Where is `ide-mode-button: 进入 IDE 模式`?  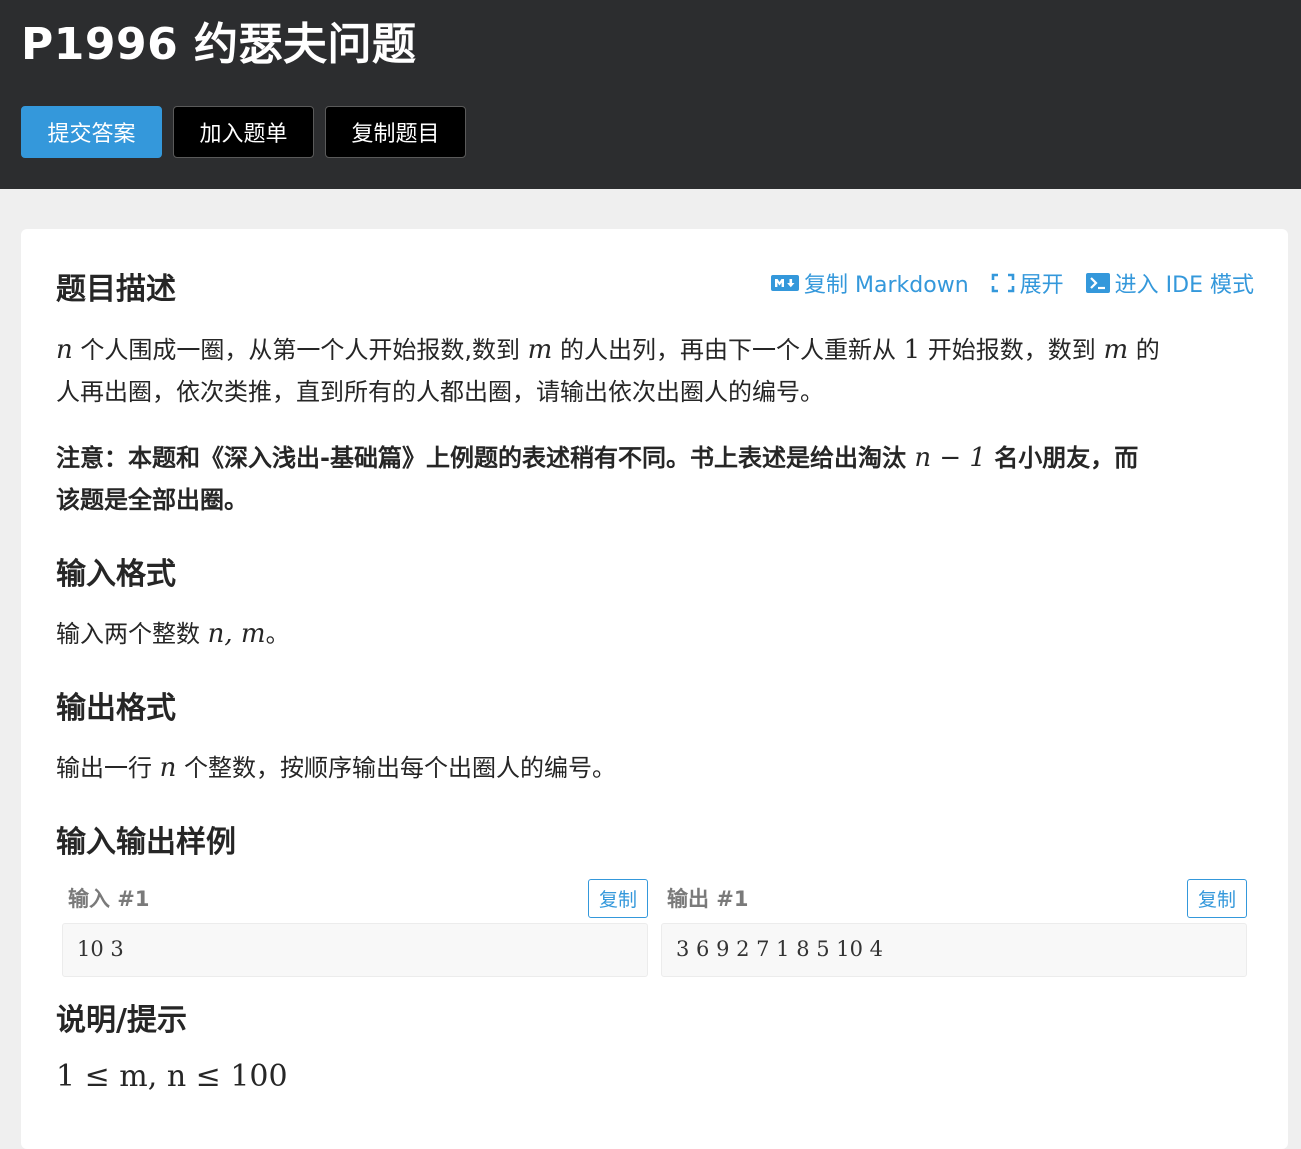
ide-mode-button: 进入 IDE 模式 is located at coordinates (1169, 283).